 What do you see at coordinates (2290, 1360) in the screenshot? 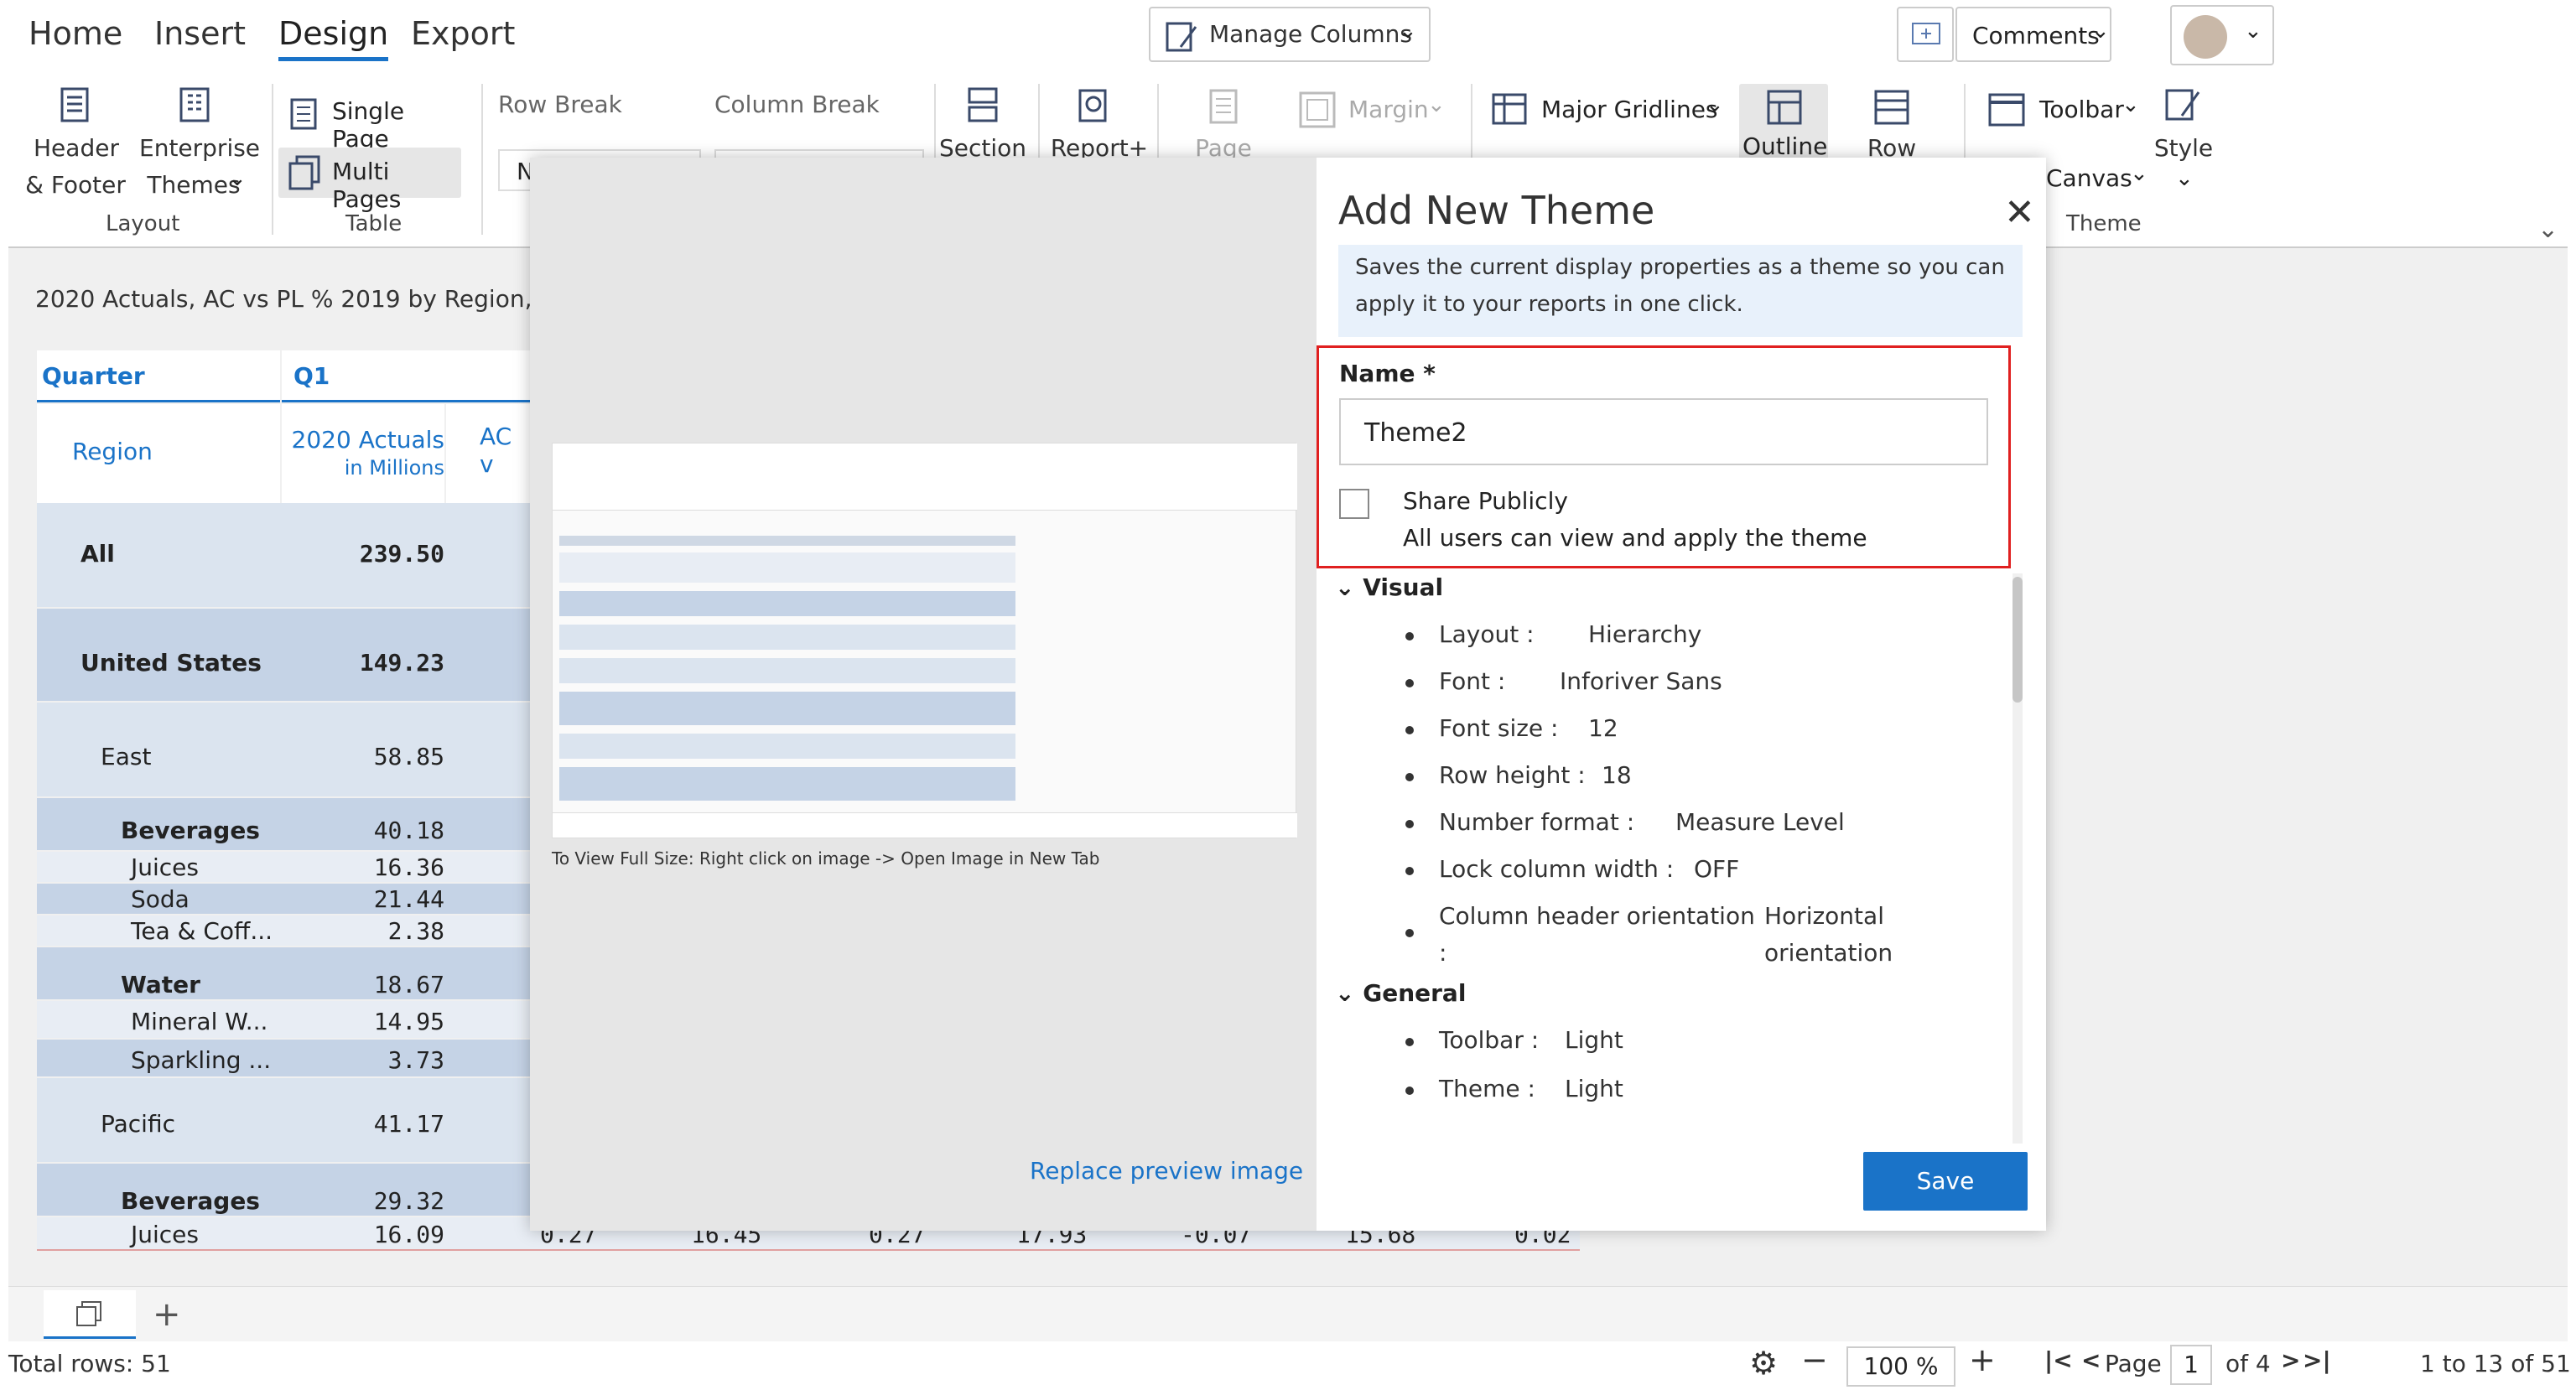
I see `next-page-icon: >` at bounding box center [2290, 1360].